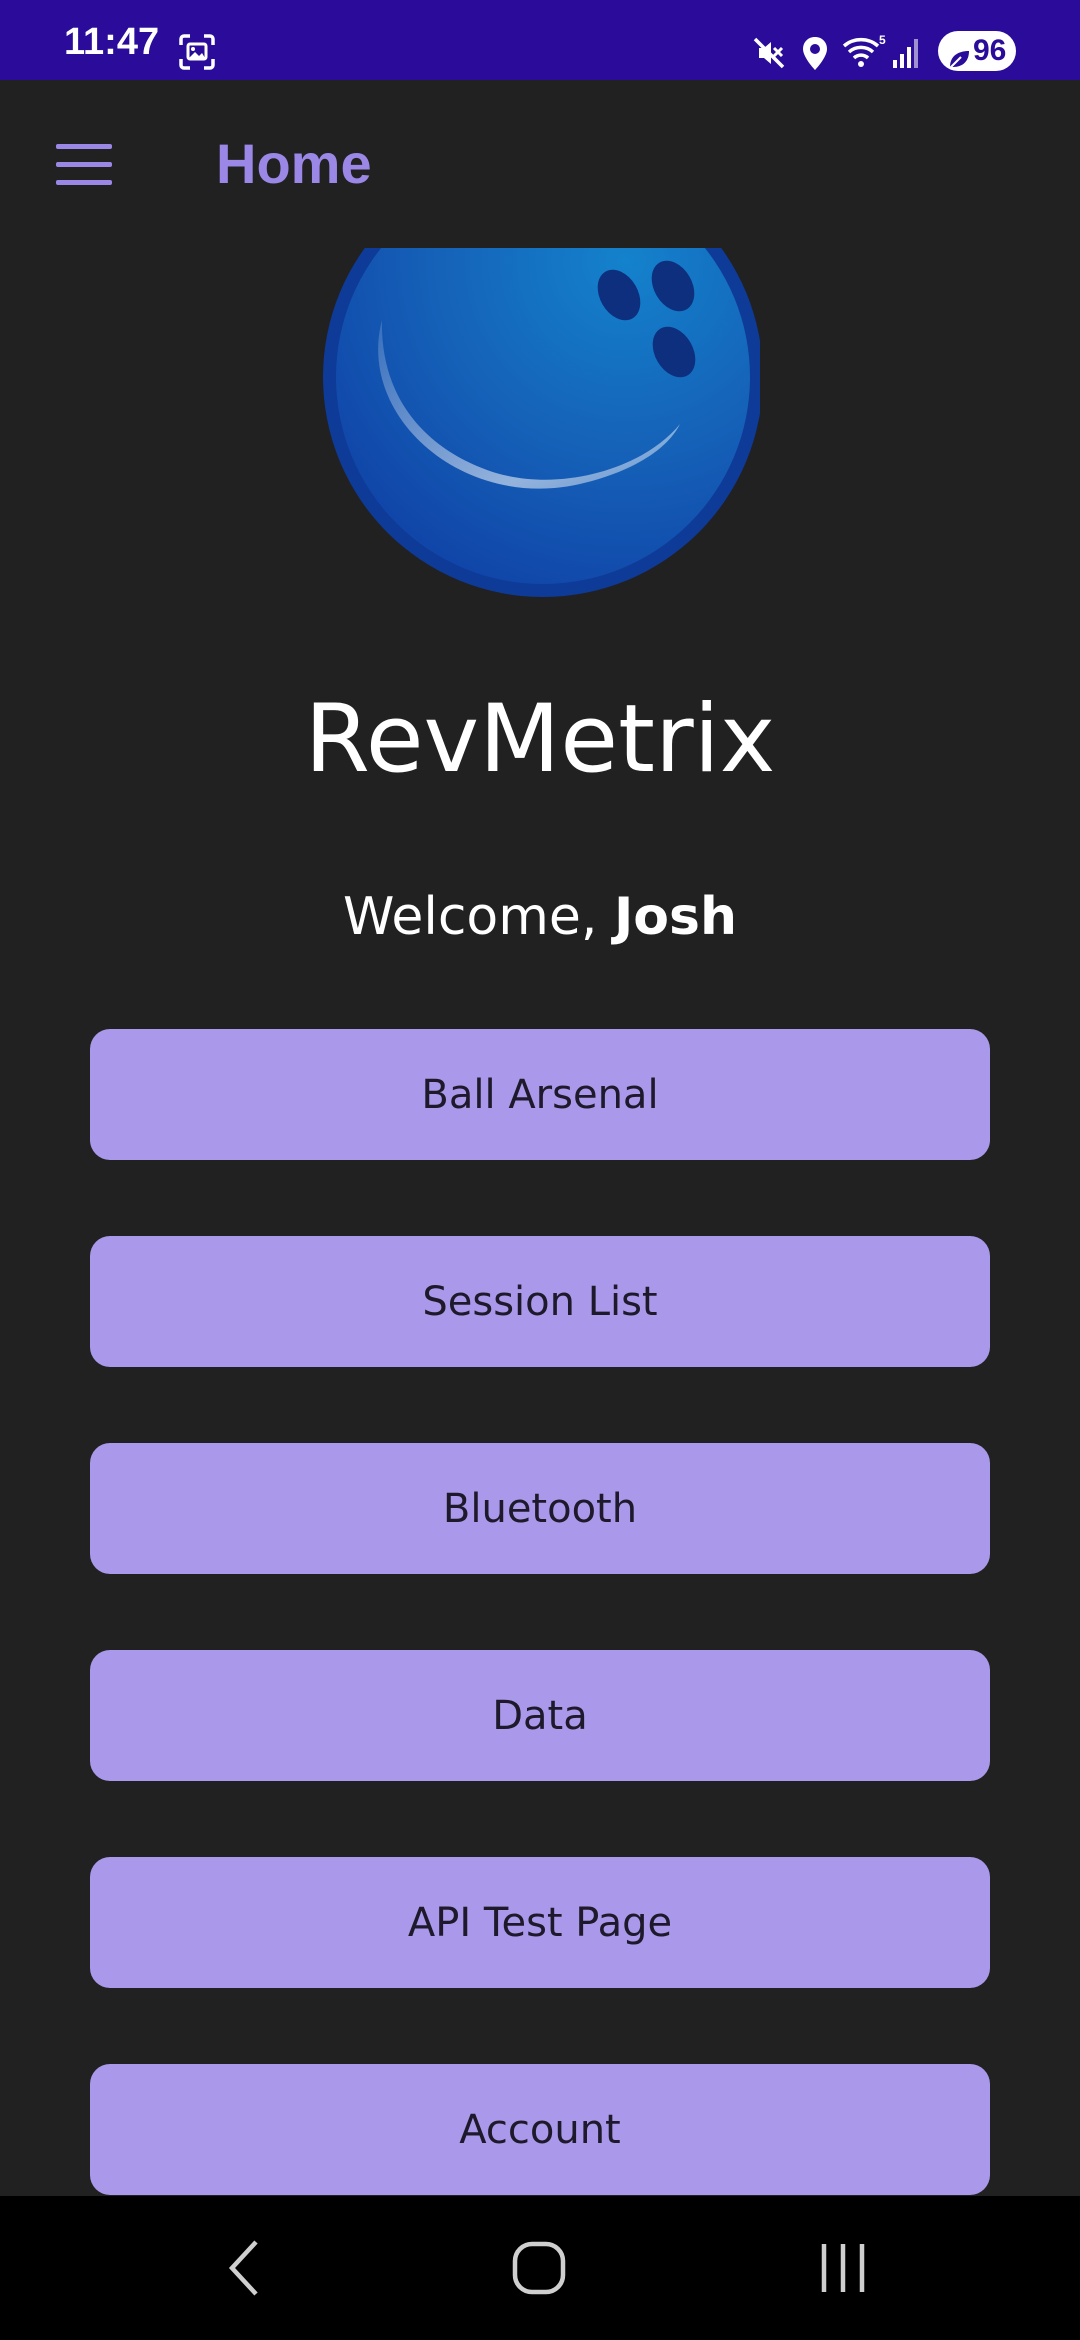  Describe the element at coordinates (675, 917) in the screenshot. I see `user-name: Josh` at that location.